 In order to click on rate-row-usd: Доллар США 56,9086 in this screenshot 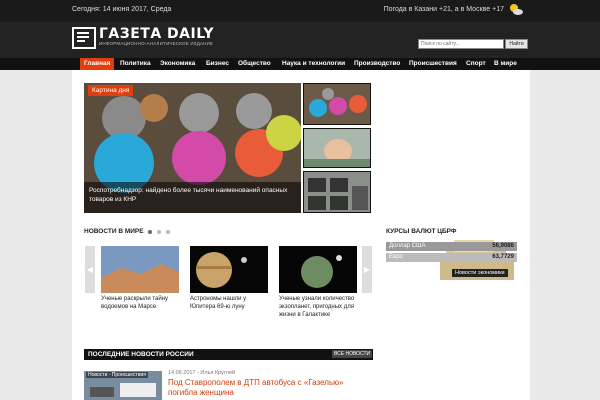, I will do `click(451, 246)`.